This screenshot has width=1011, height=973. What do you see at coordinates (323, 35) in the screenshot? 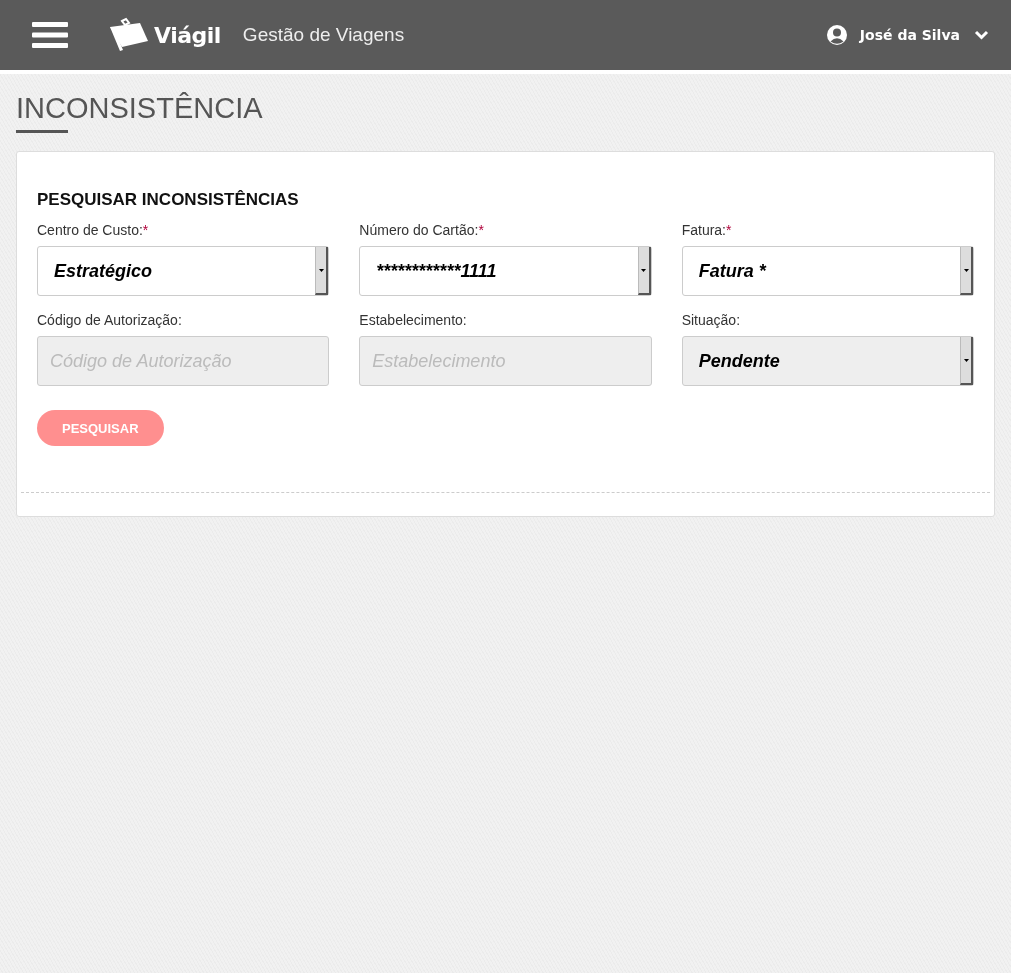
I see `app-subtitle: Gestão de Viagens` at bounding box center [323, 35].